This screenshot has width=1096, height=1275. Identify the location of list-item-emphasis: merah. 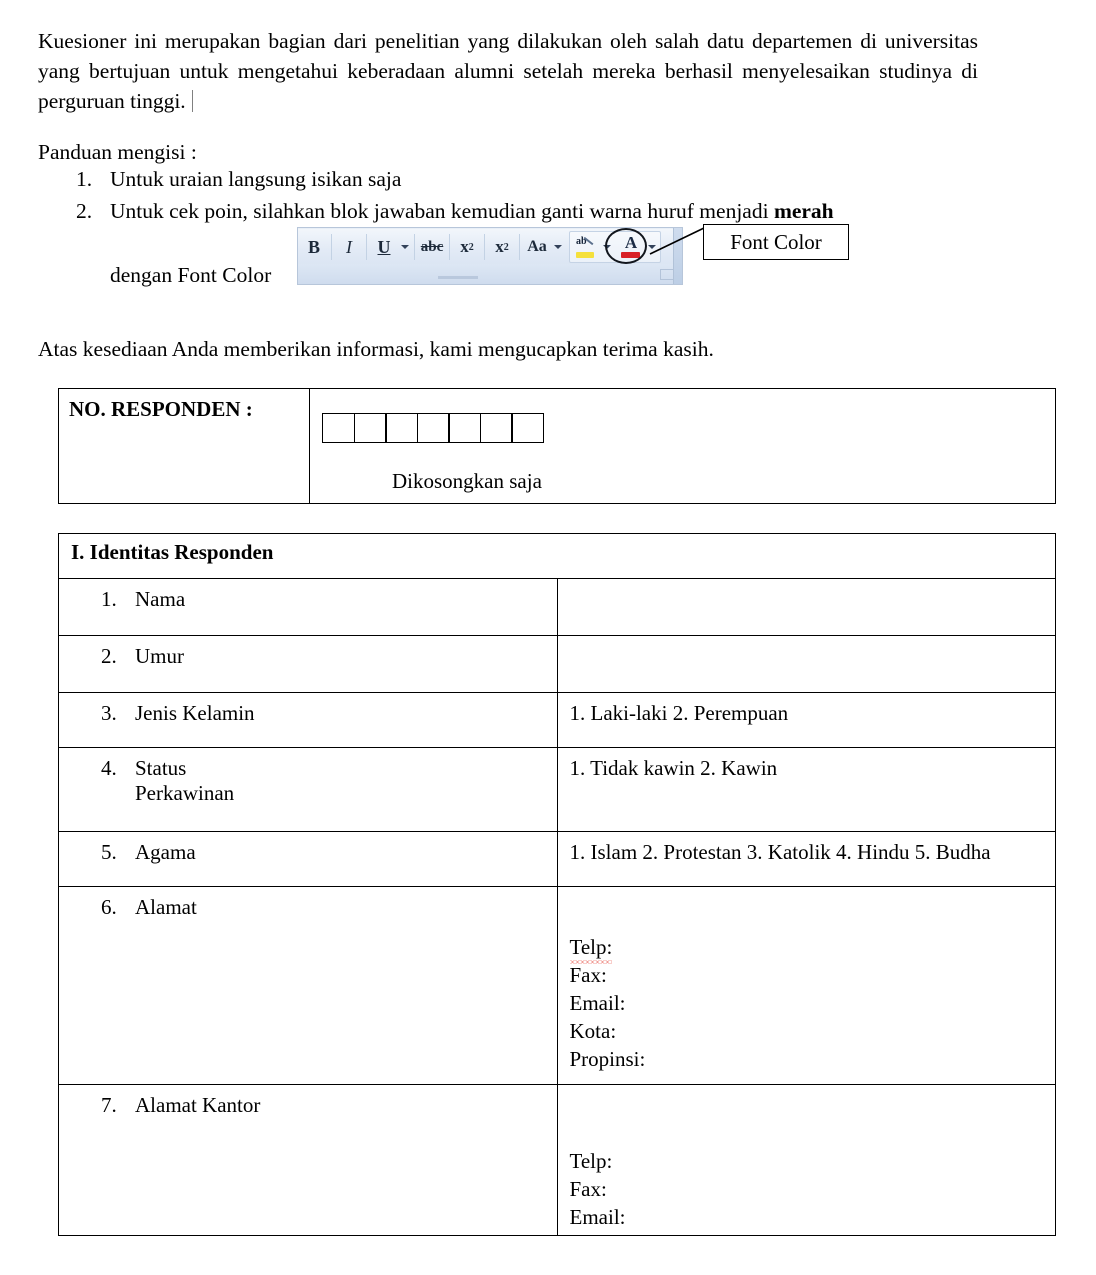
(803, 211).